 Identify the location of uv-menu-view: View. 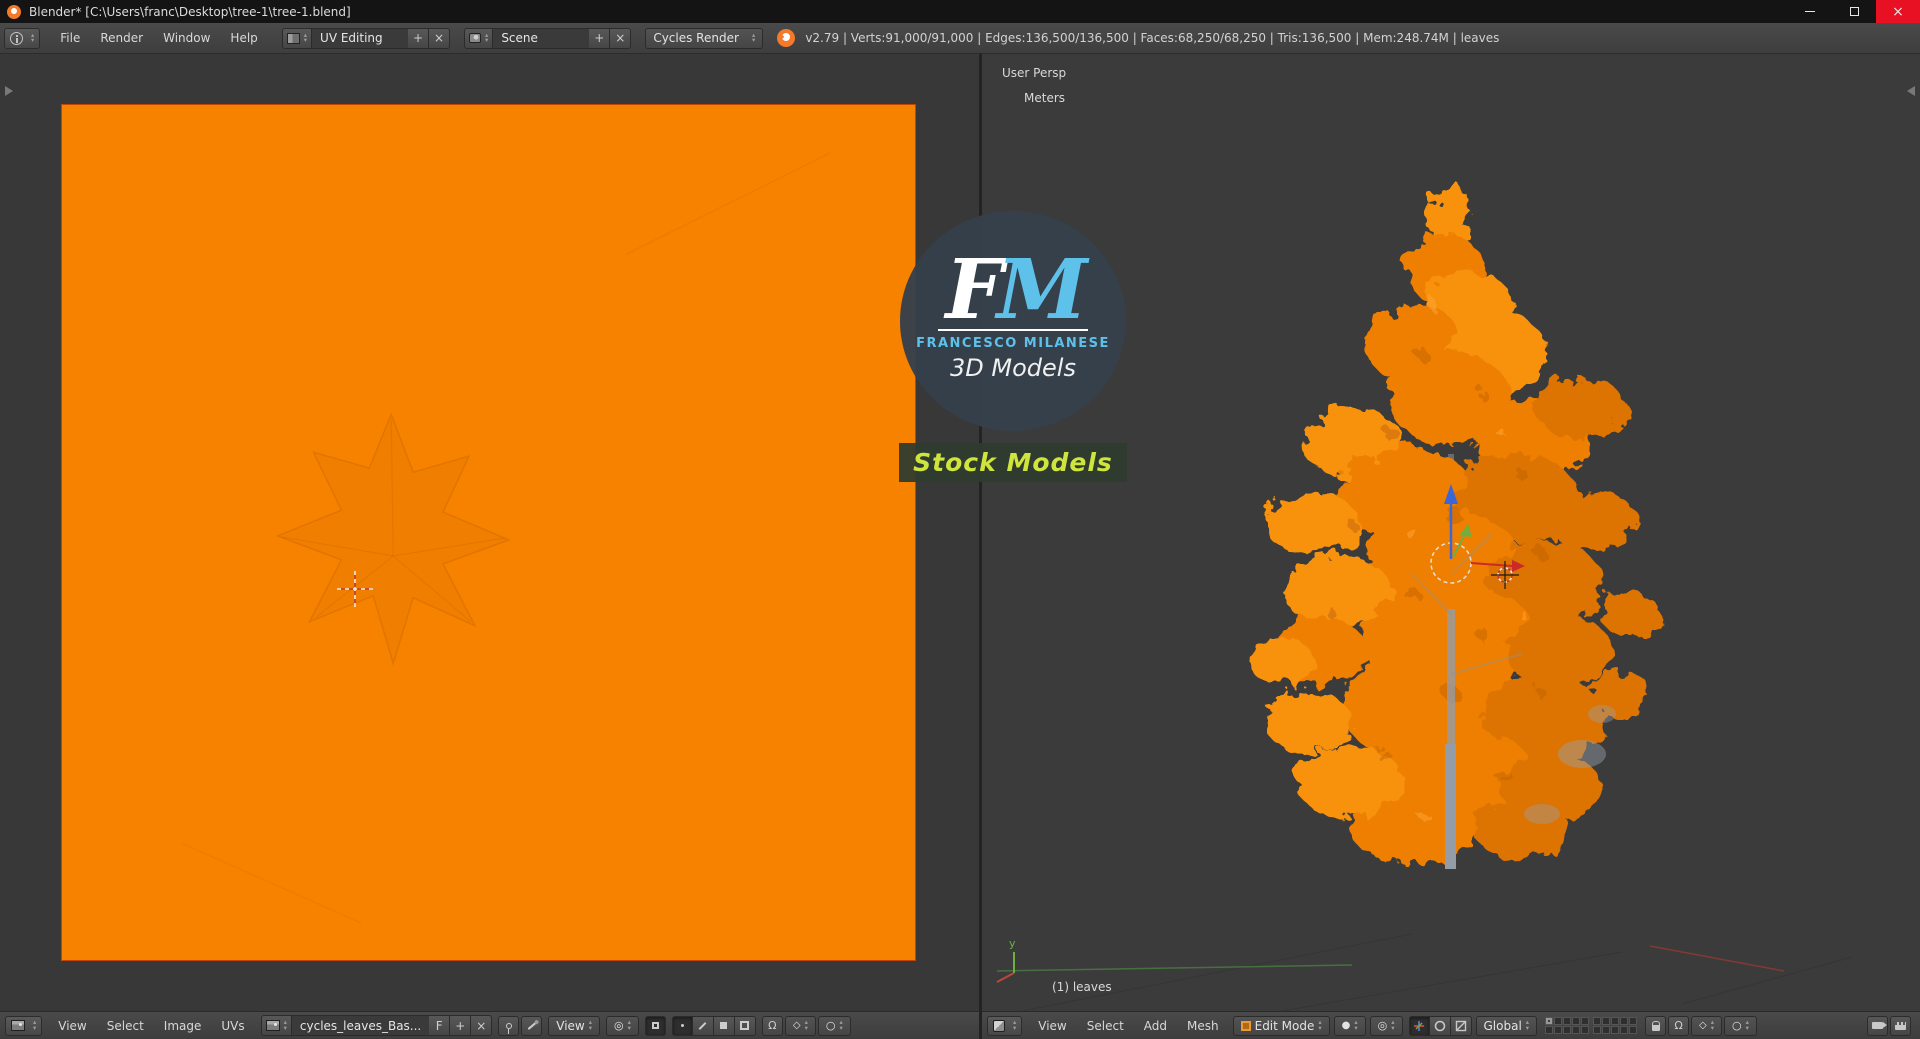
(72, 1025).